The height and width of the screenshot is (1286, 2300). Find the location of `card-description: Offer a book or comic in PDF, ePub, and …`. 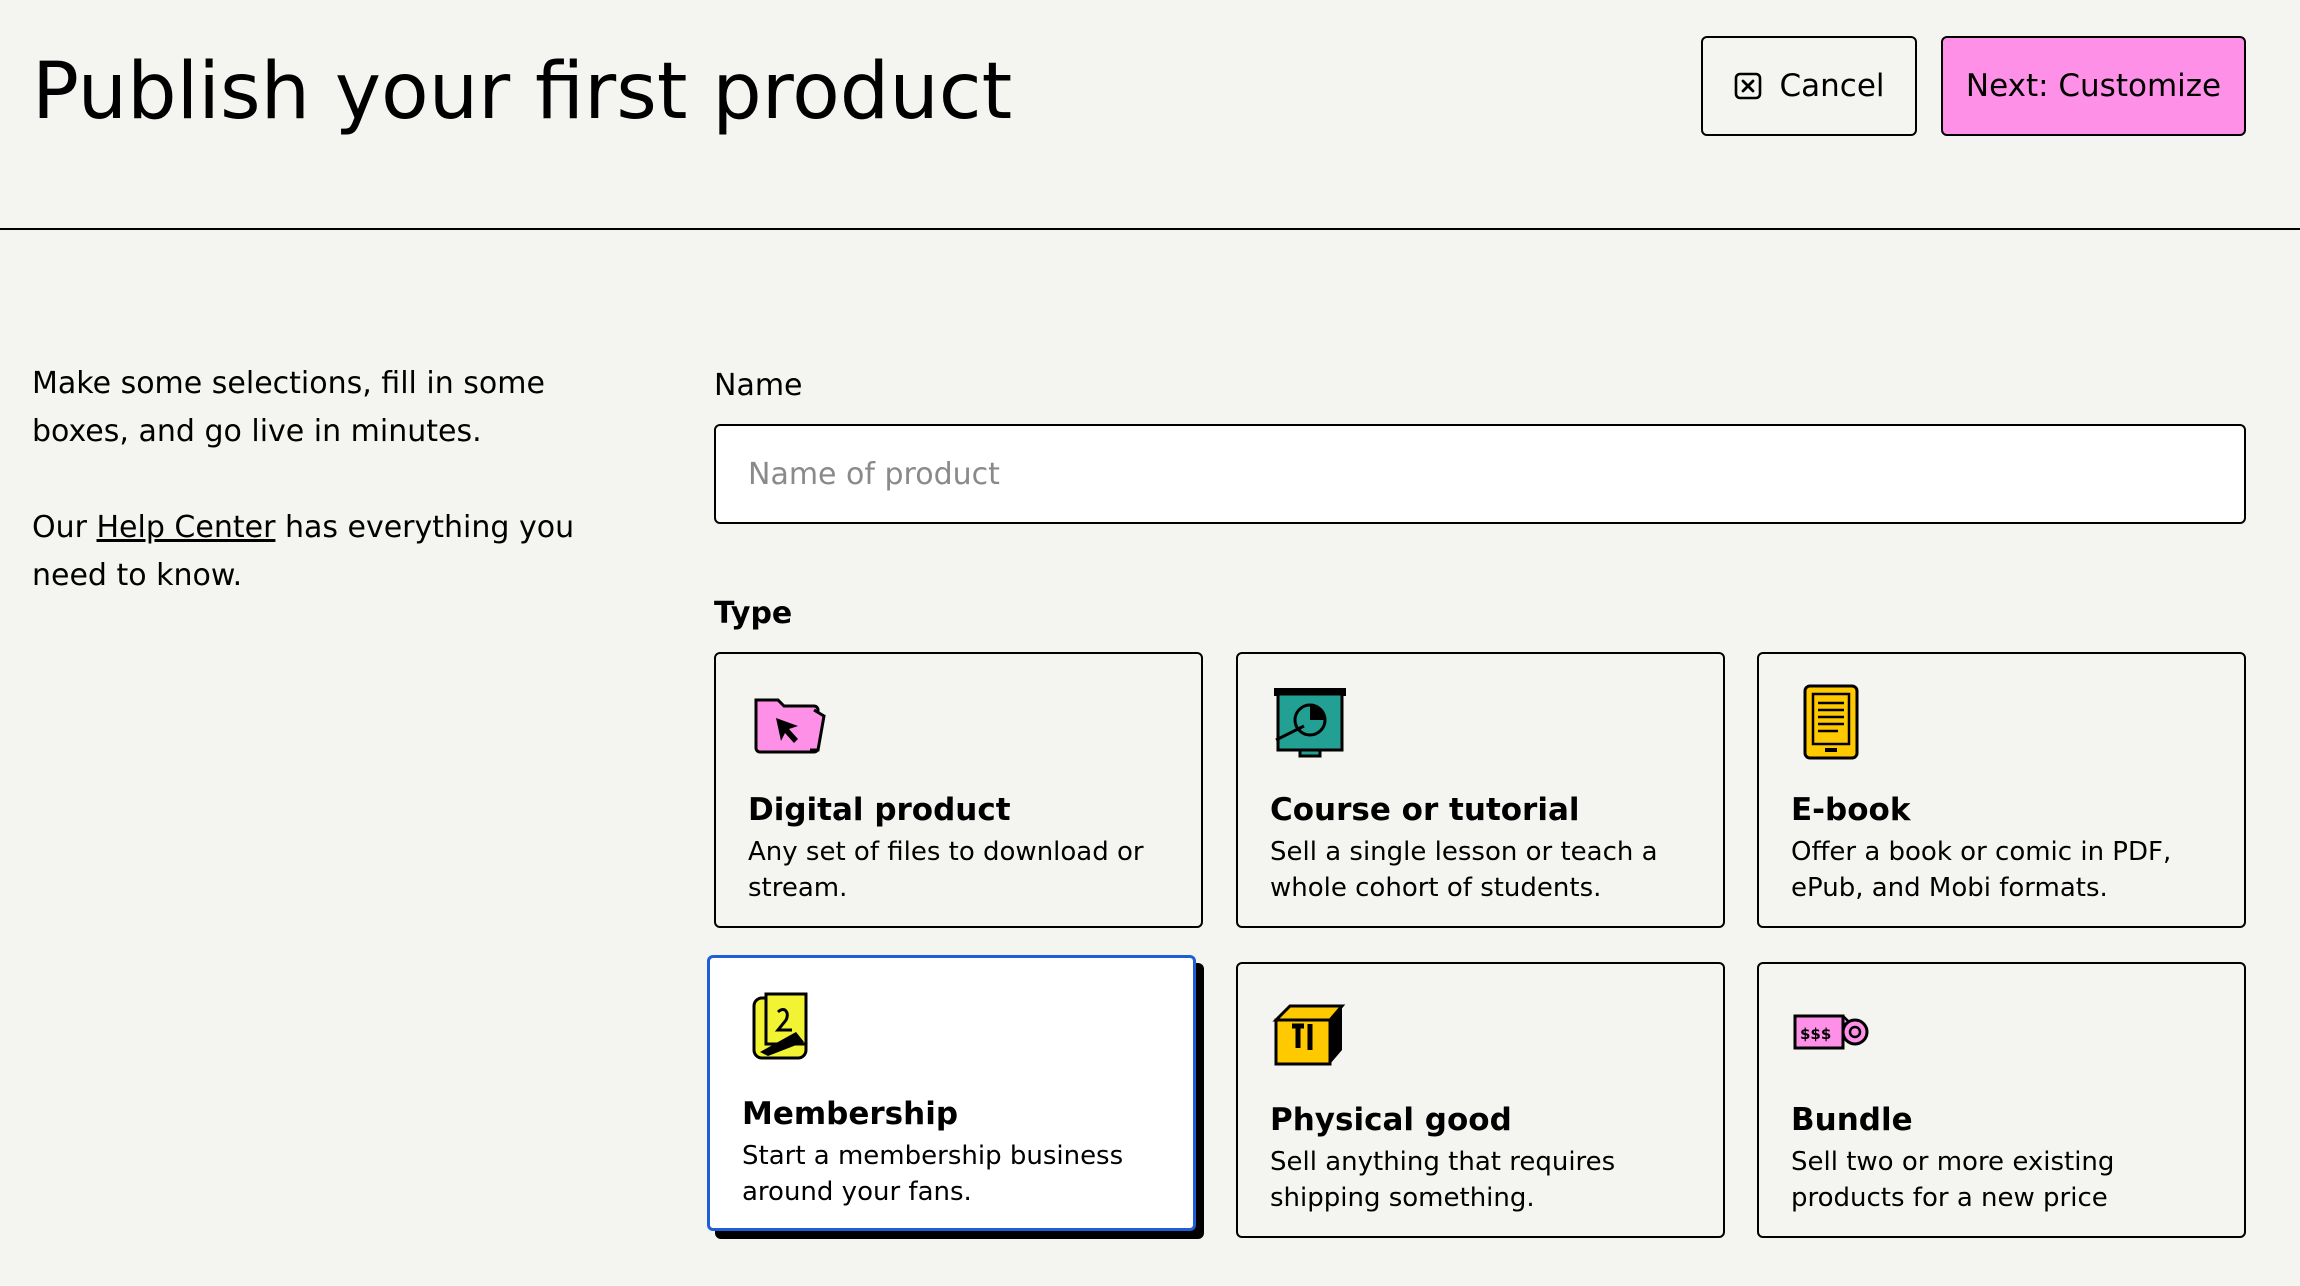

card-description: Offer a book or comic in PDF, ePub, and … is located at coordinates (1981, 870).